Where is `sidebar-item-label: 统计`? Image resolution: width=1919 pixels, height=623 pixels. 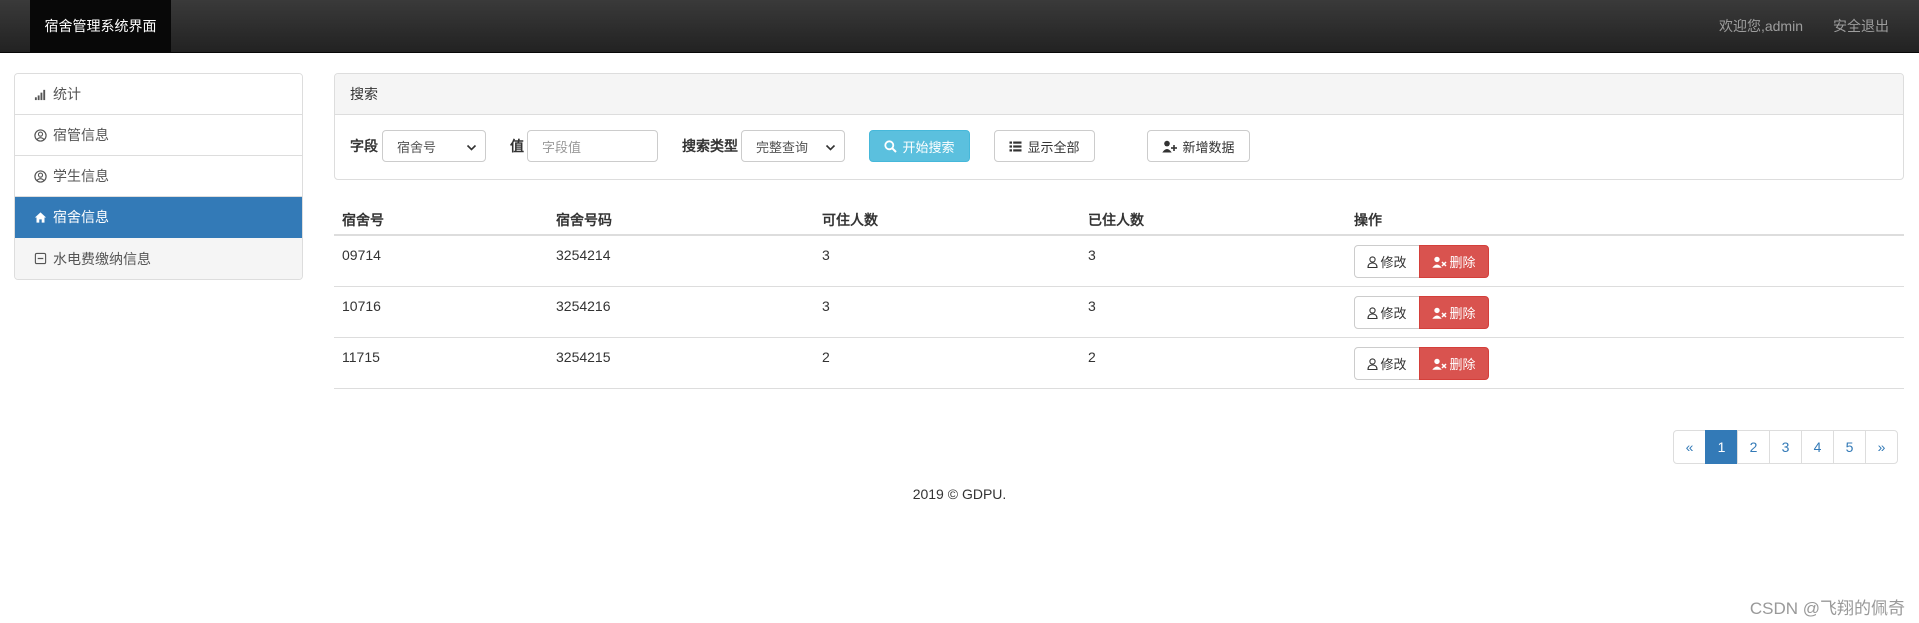 sidebar-item-label: 统计 is located at coordinates (67, 94).